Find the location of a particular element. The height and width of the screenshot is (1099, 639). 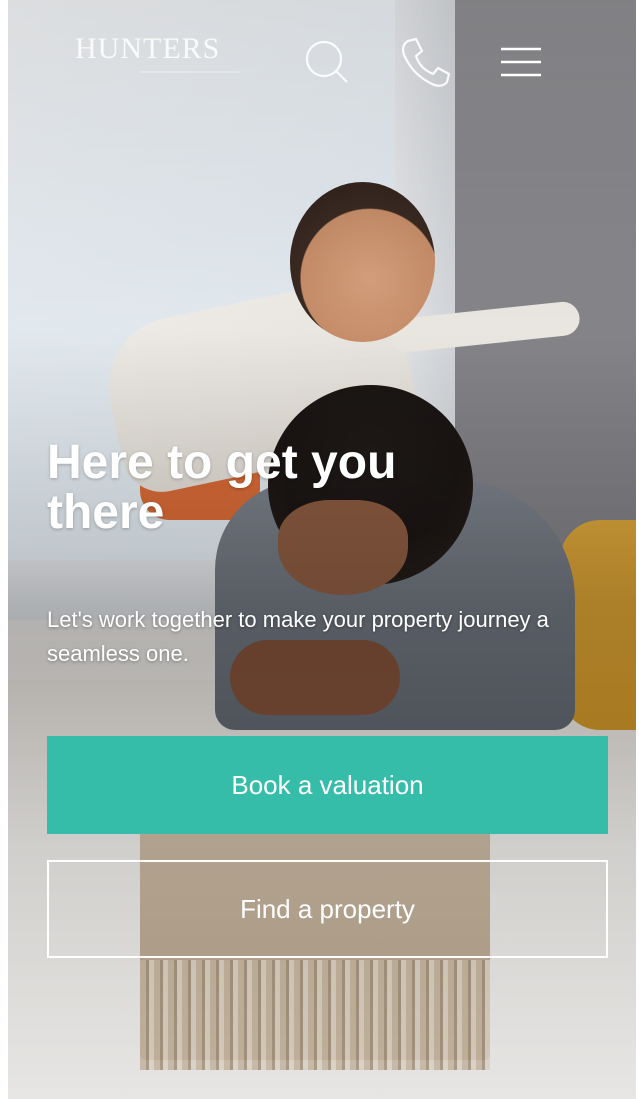

site-header: HUNTERS is located at coordinates (319, 62).